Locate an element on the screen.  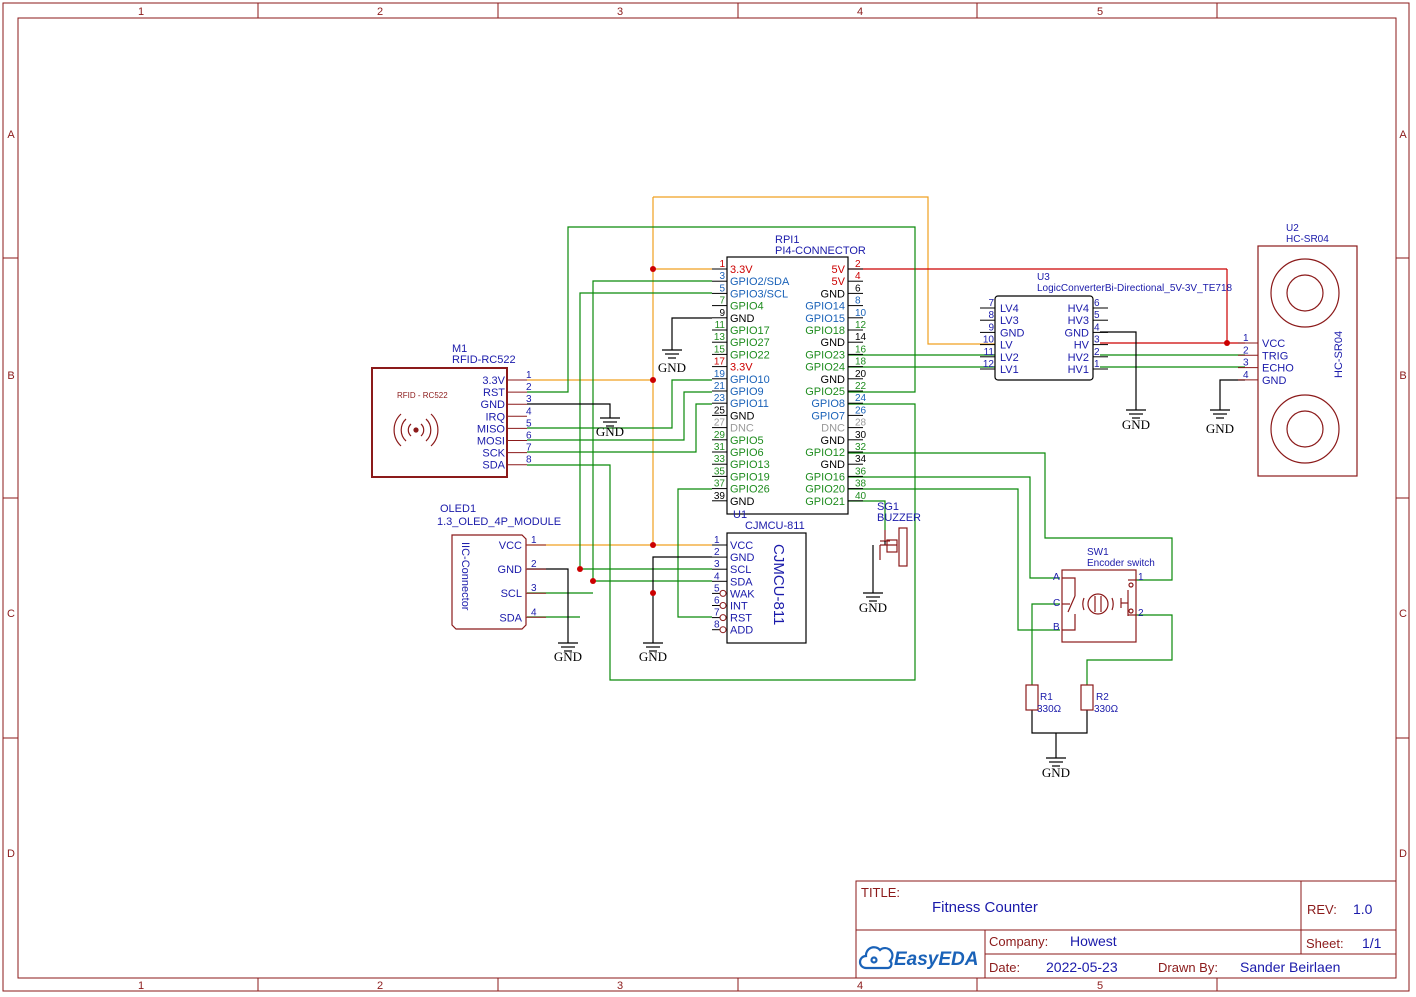
rpi-pin-number: 27 is located at coordinates (720, 423).